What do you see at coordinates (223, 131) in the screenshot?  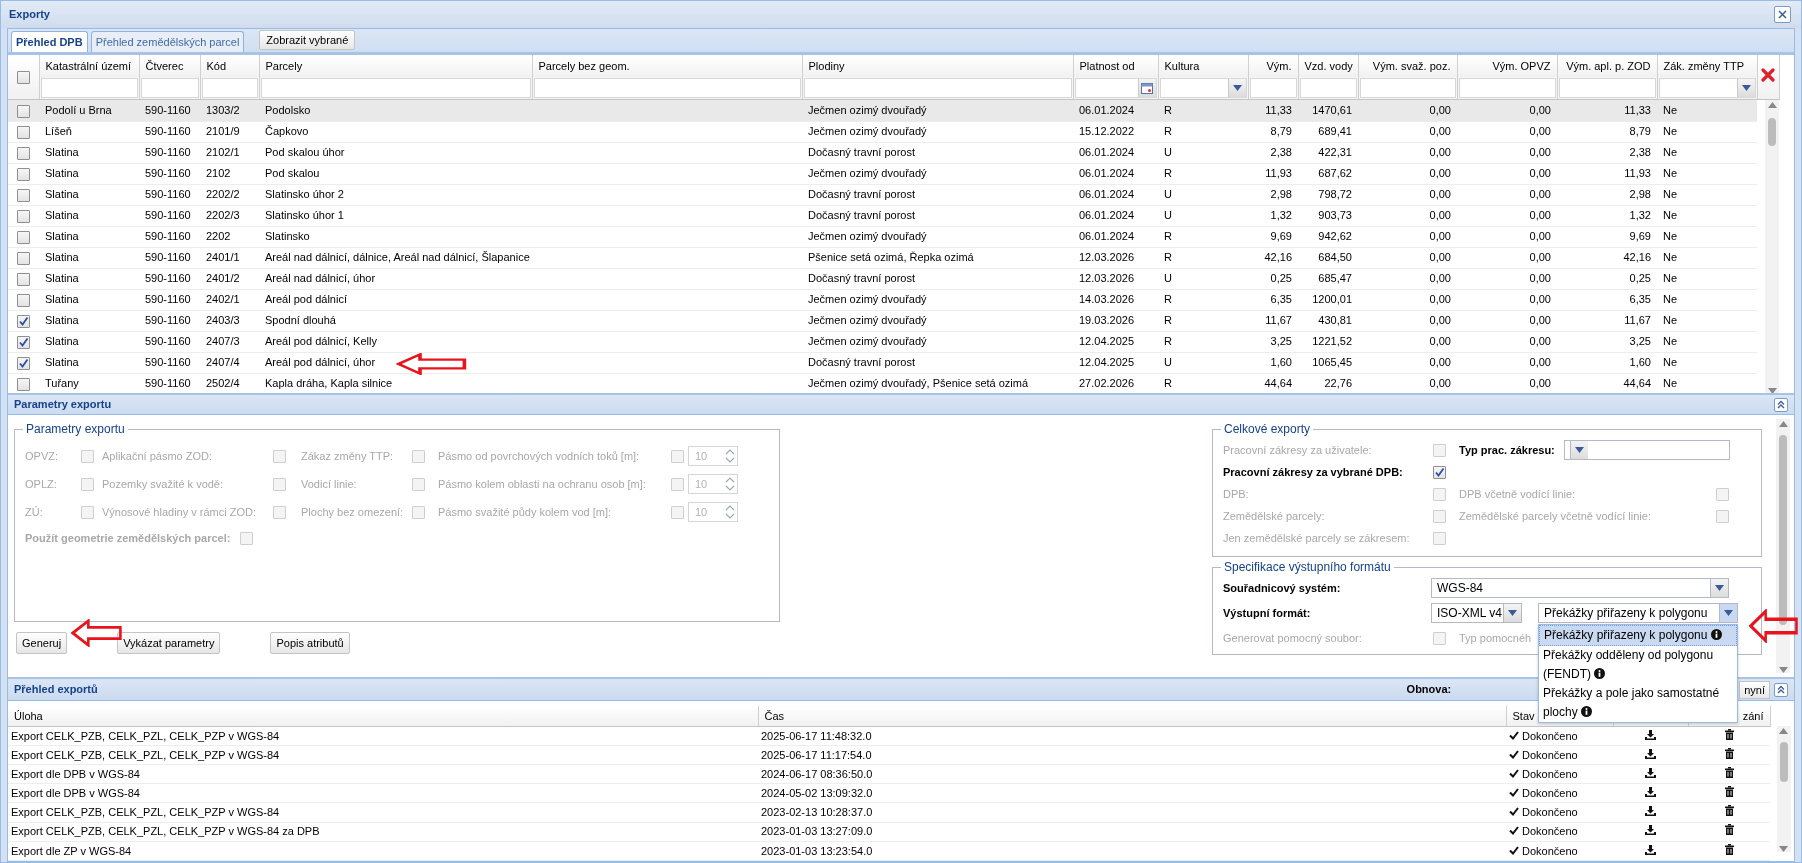 I see `table-cell: 2101/9` at bounding box center [223, 131].